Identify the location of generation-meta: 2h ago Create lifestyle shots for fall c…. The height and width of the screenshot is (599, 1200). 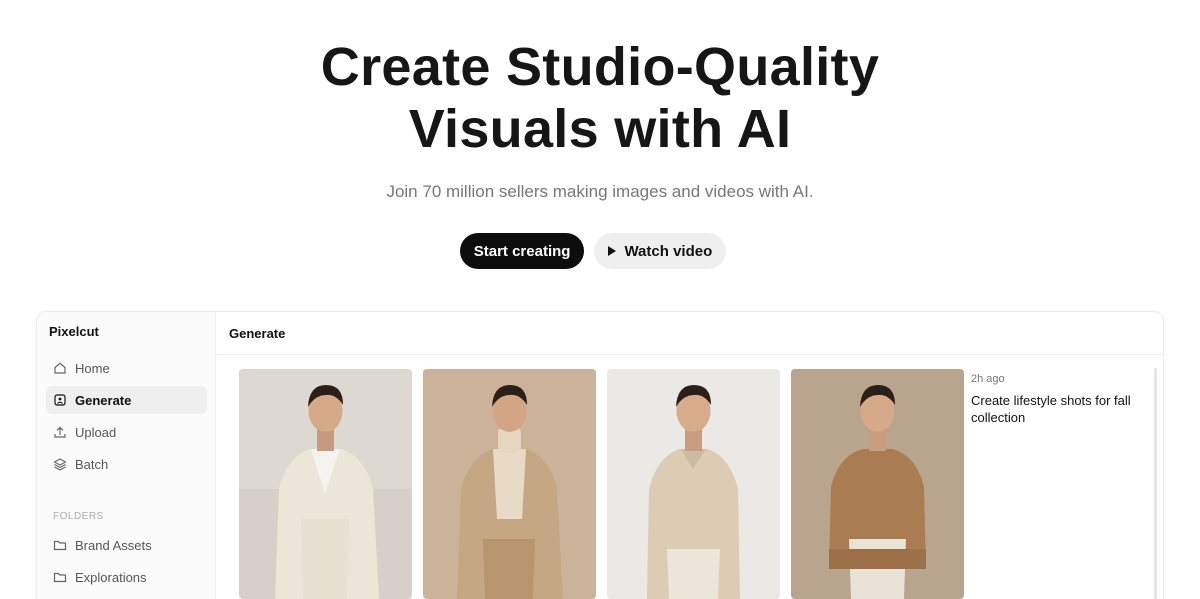
(1061, 399).